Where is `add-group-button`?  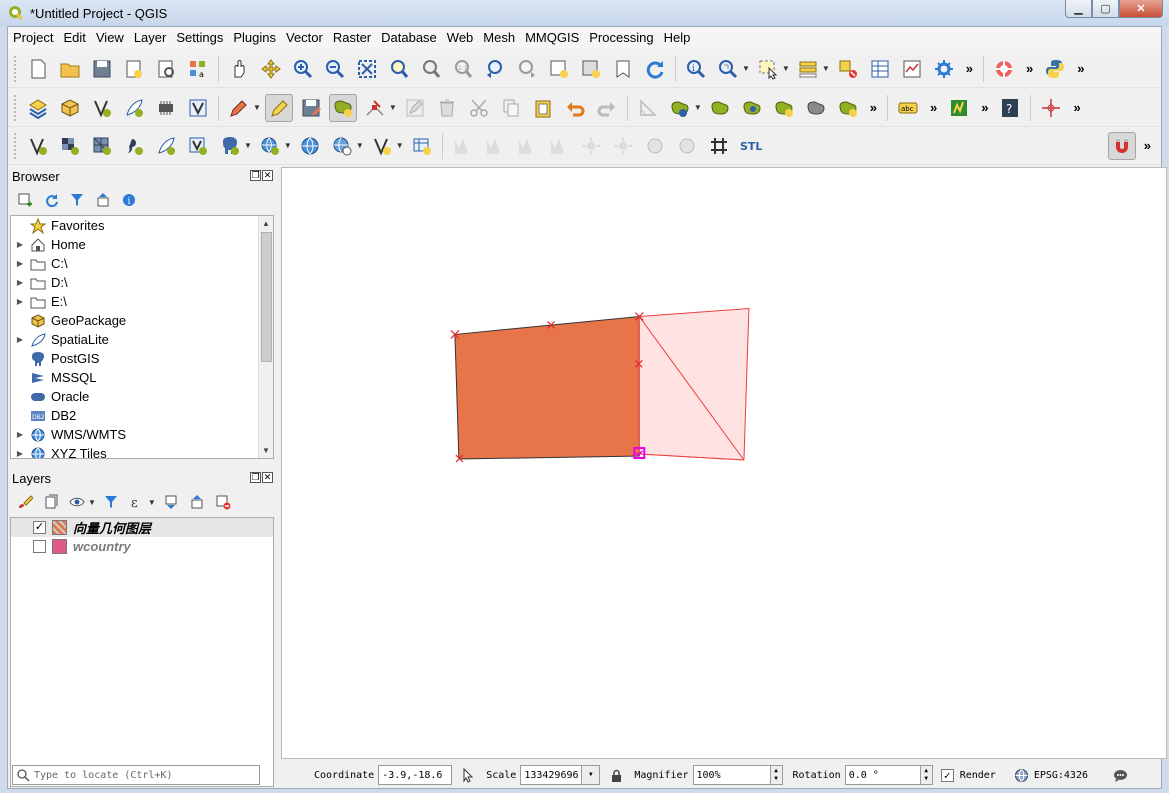 add-group-button is located at coordinates (51, 502).